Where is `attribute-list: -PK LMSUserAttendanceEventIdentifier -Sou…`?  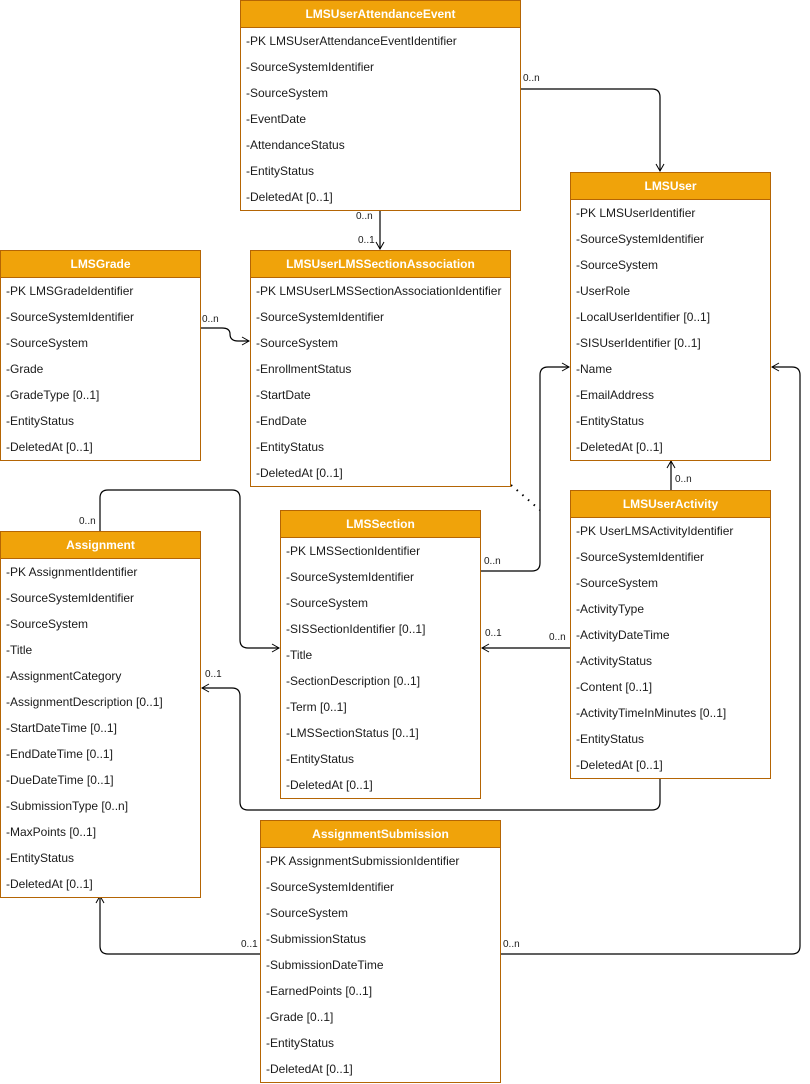 attribute-list: -PK LMSUserAttendanceEventIdentifier -Sou… is located at coordinates (380, 119).